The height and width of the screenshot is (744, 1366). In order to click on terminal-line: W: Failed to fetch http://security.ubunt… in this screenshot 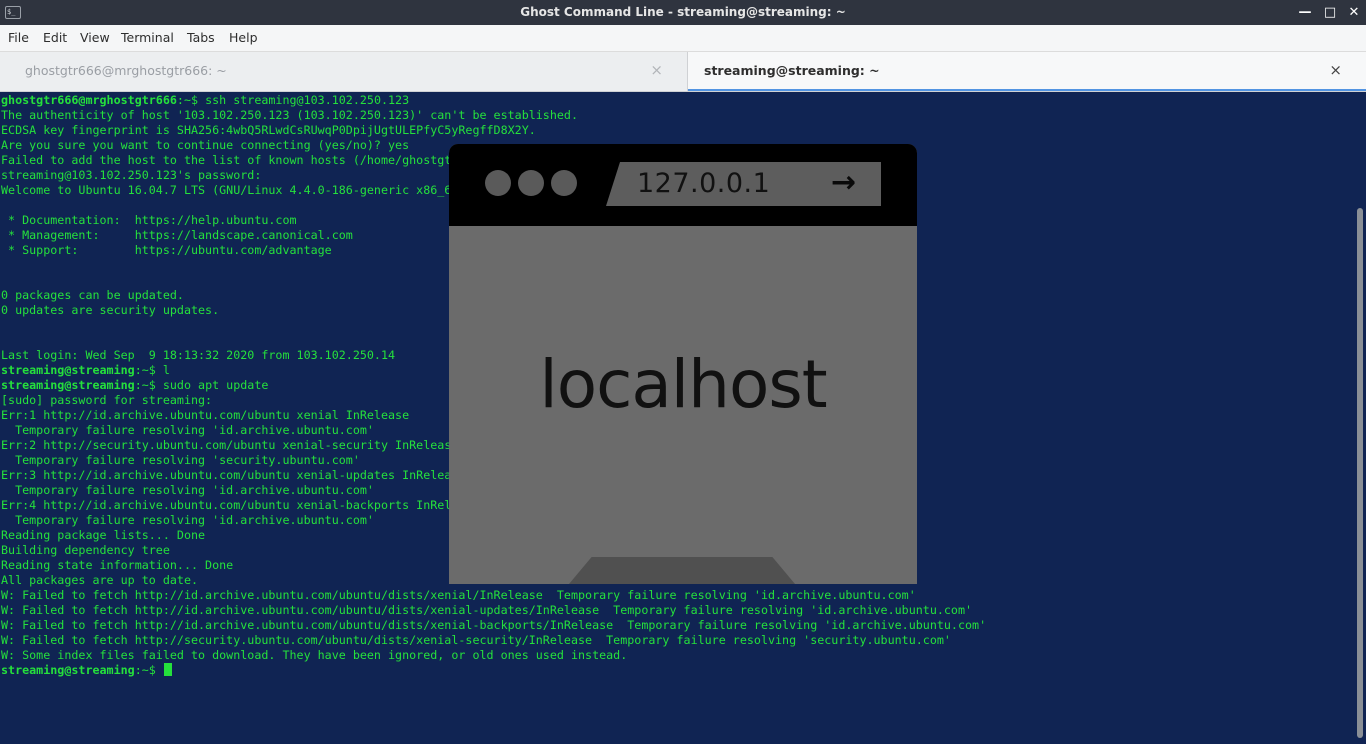, I will do `click(493, 640)`.